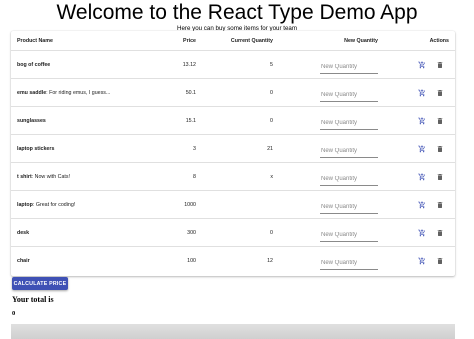 The image size is (474, 339). Describe the element at coordinates (233, 65) in the screenshot. I see `table-row: bog of coffee 13.12 5` at that location.